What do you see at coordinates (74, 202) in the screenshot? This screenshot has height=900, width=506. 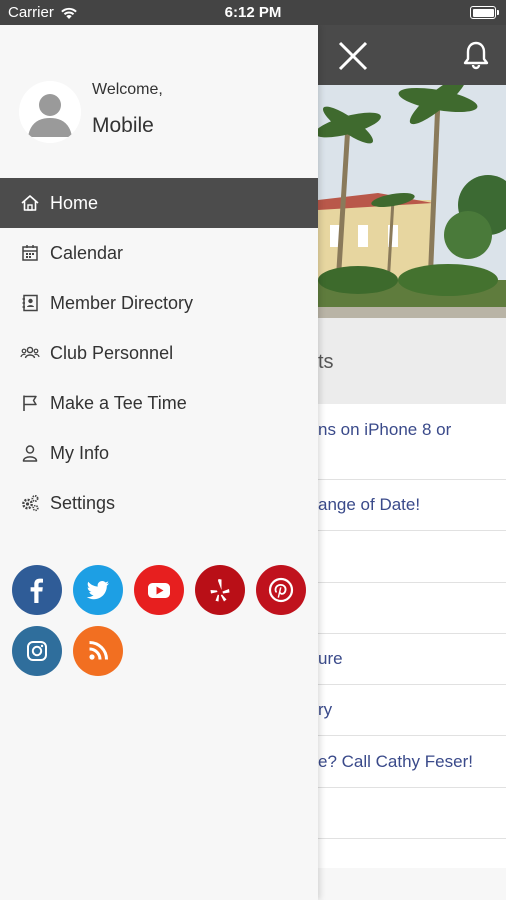 I see `menu-item-label: Home` at bounding box center [74, 202].